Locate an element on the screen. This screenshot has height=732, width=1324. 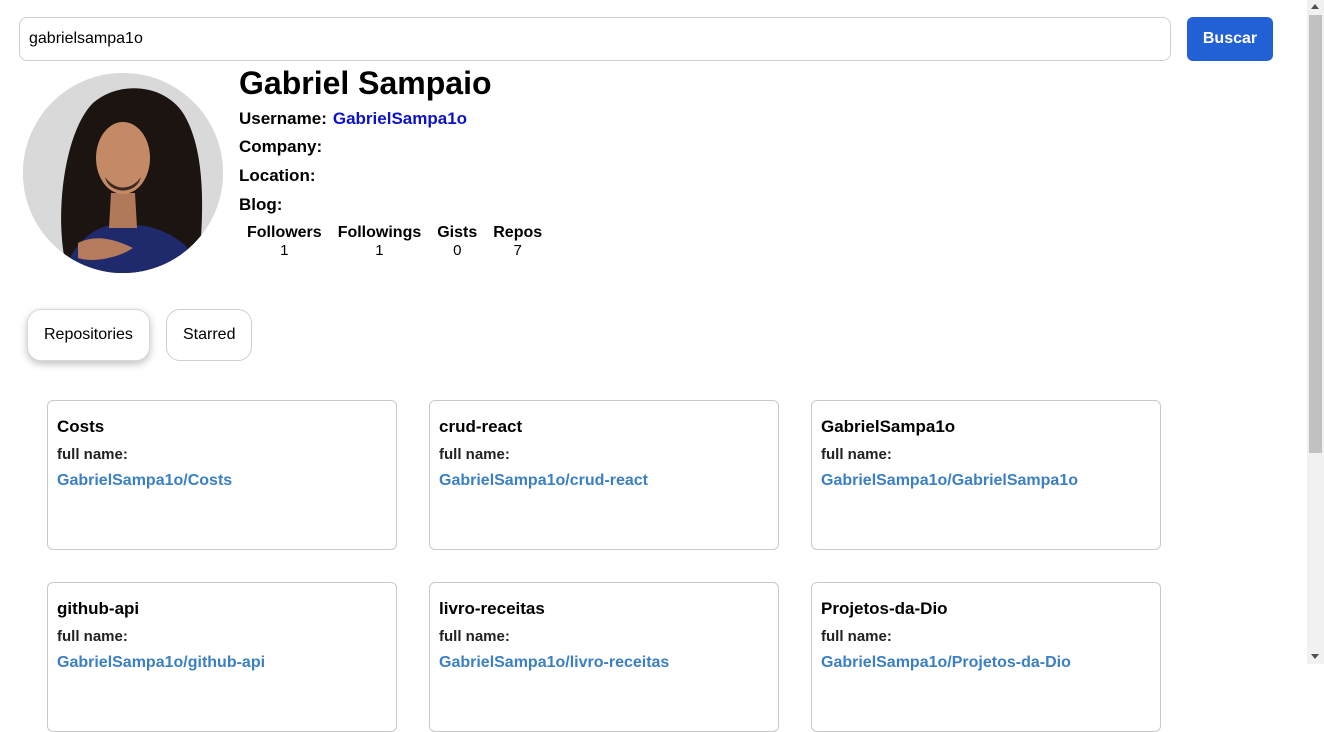
avatar-photo is located at coordinates (123, 173).